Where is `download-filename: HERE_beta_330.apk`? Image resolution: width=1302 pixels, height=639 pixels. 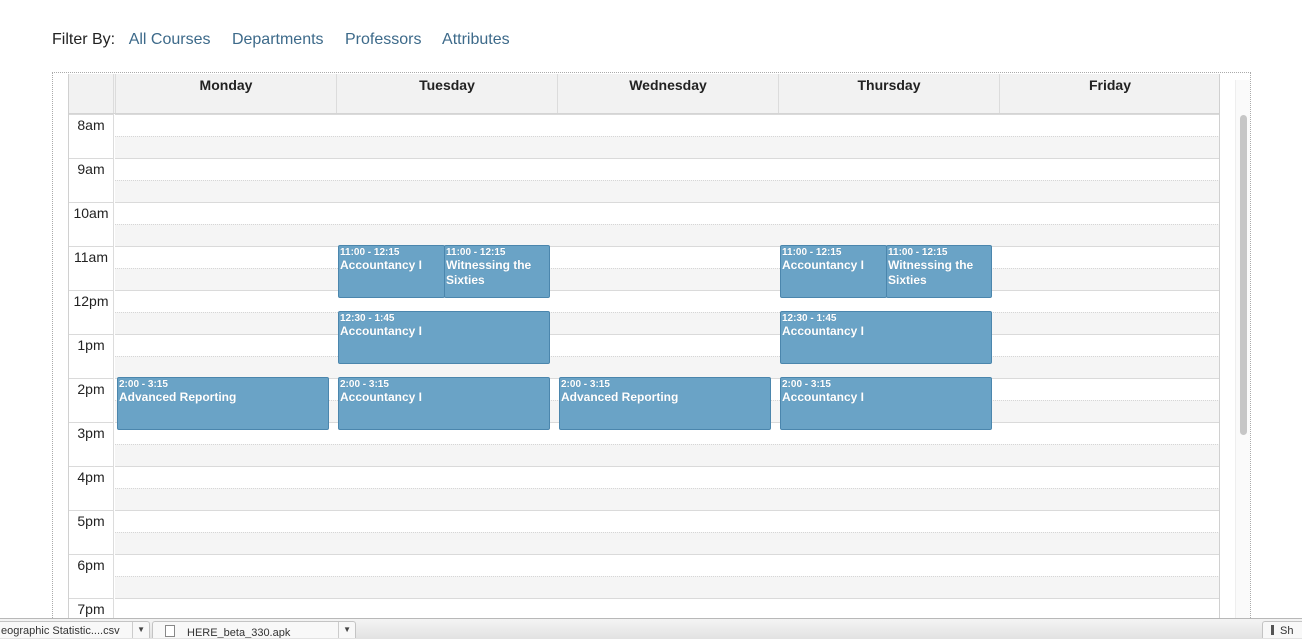
download-filename: HERE_beta_330.apk is located at coordinates (239, 632).